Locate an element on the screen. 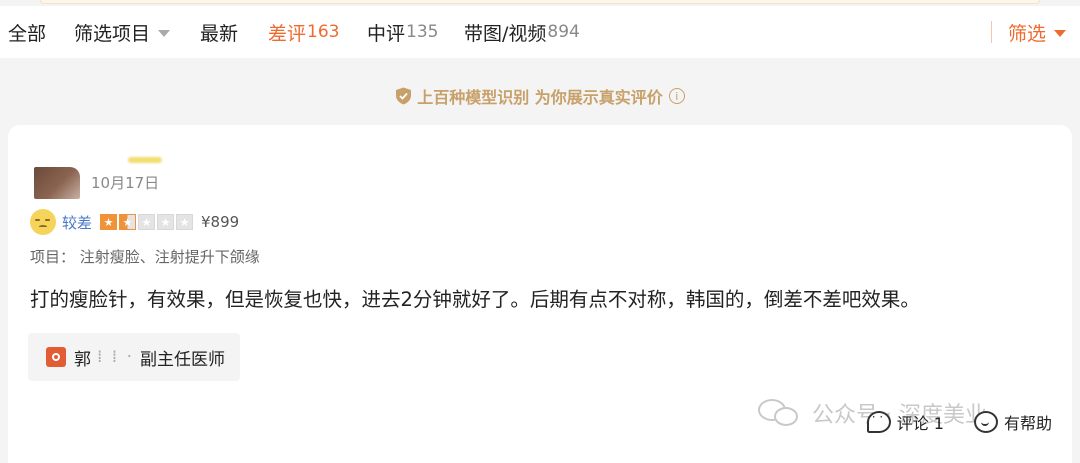  tab-negative: 差评 163 is located at coordinates (303, 32).